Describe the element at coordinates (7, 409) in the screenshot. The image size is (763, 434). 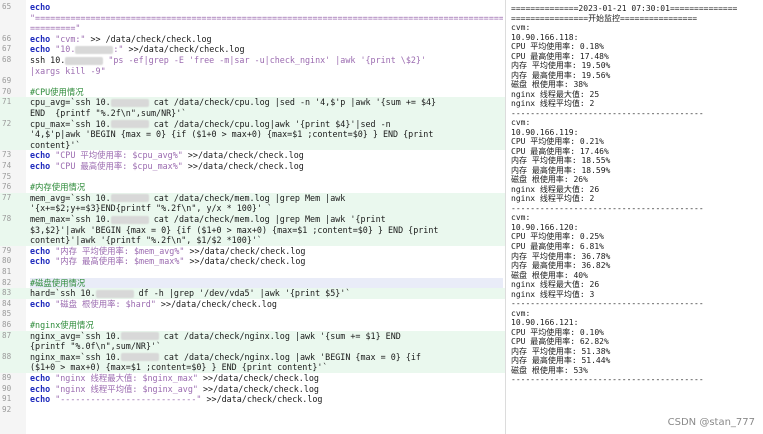
I see `line-number: 92` at that location.